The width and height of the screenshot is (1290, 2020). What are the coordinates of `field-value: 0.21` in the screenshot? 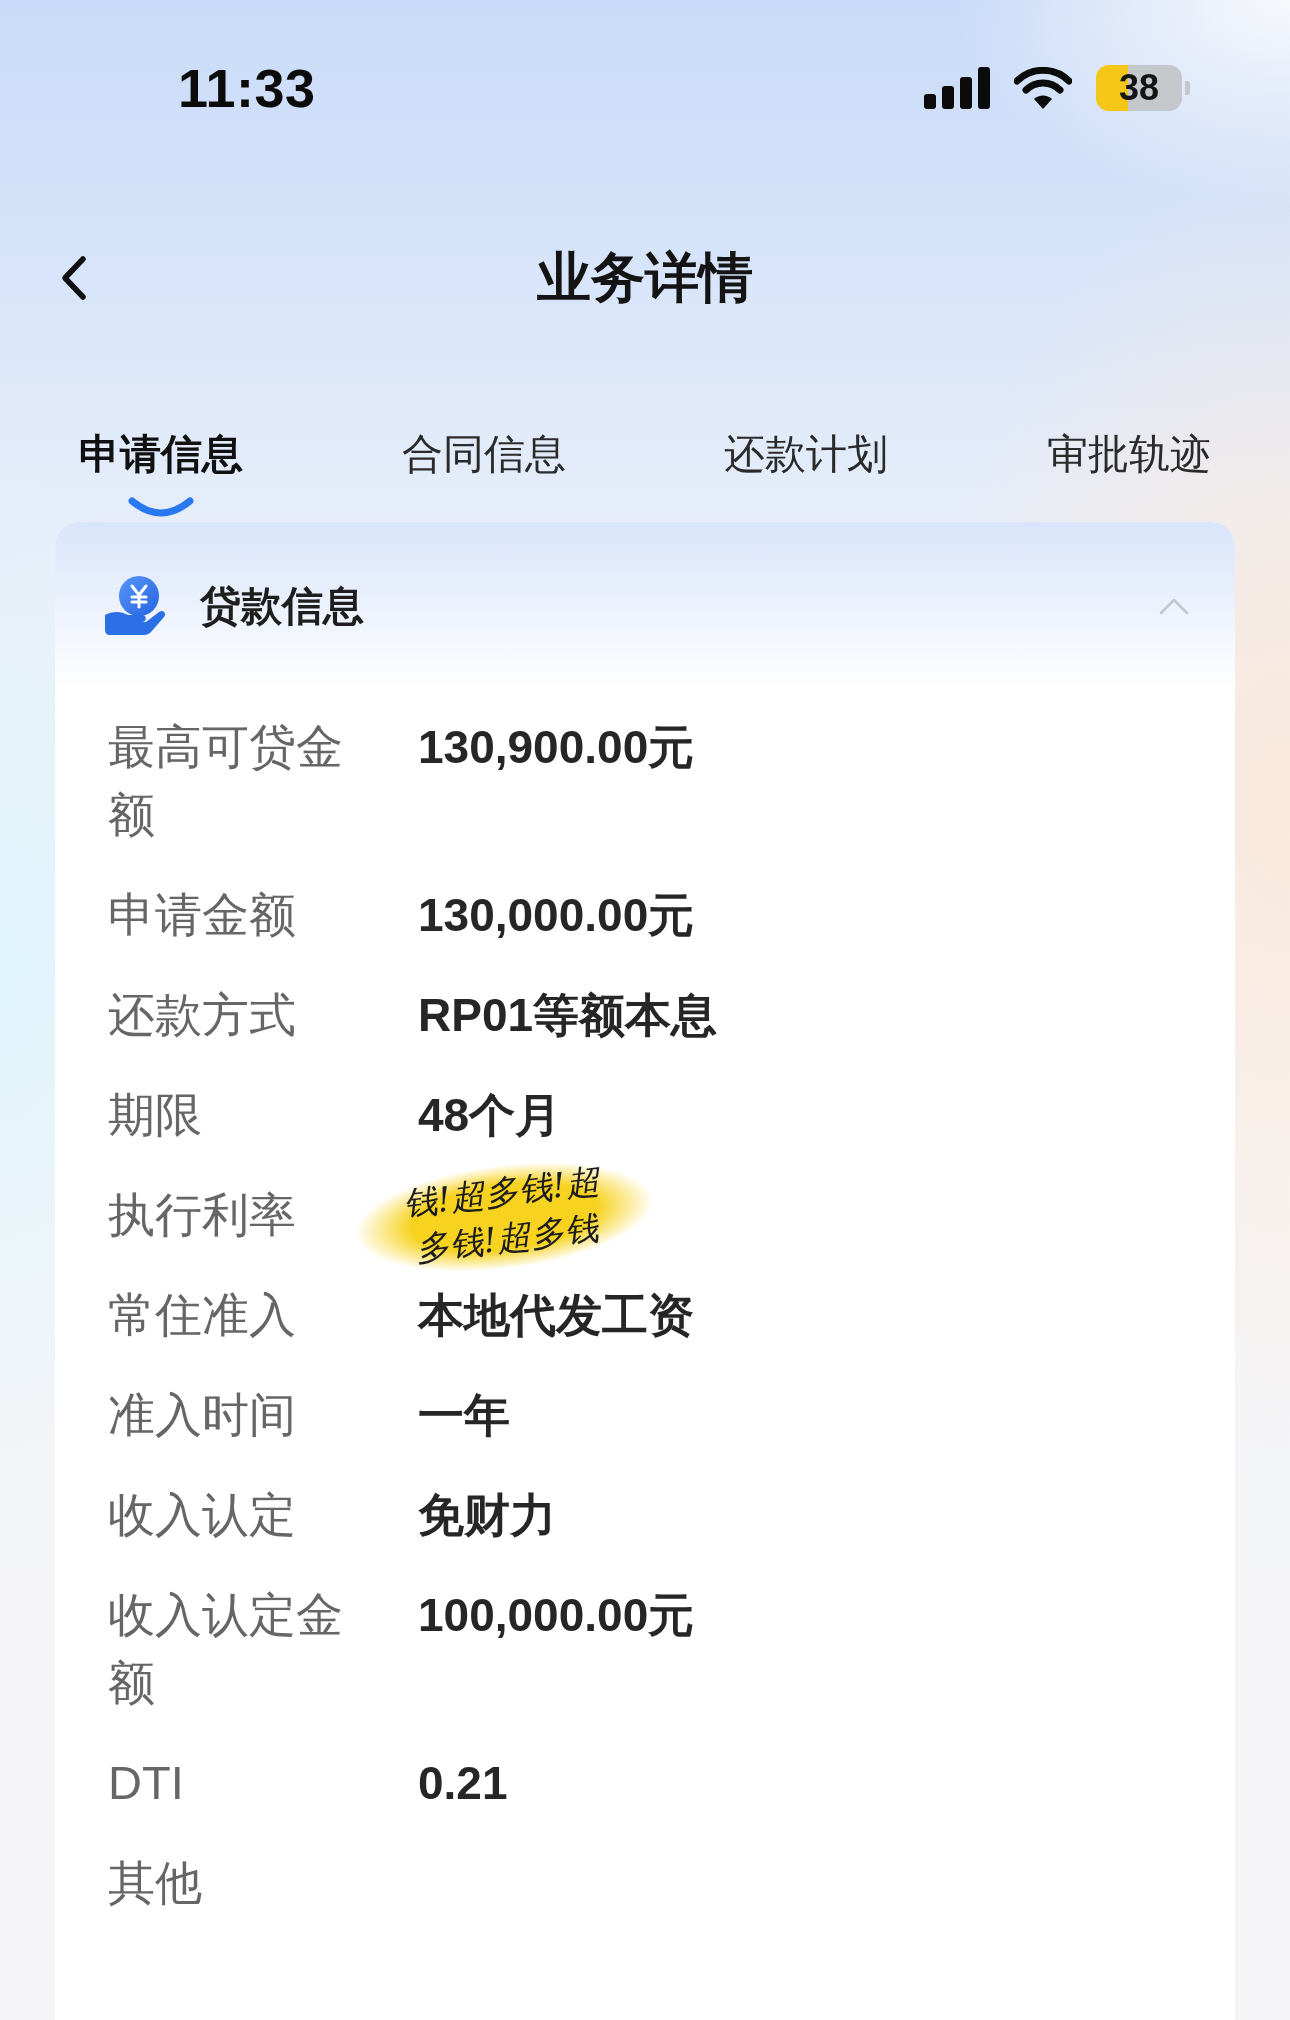 It's located at (463, 1783).